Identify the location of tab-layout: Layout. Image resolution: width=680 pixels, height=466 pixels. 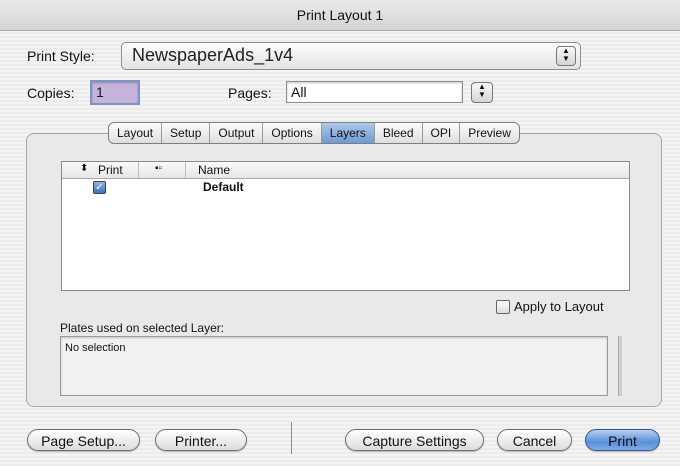
(136, 133).